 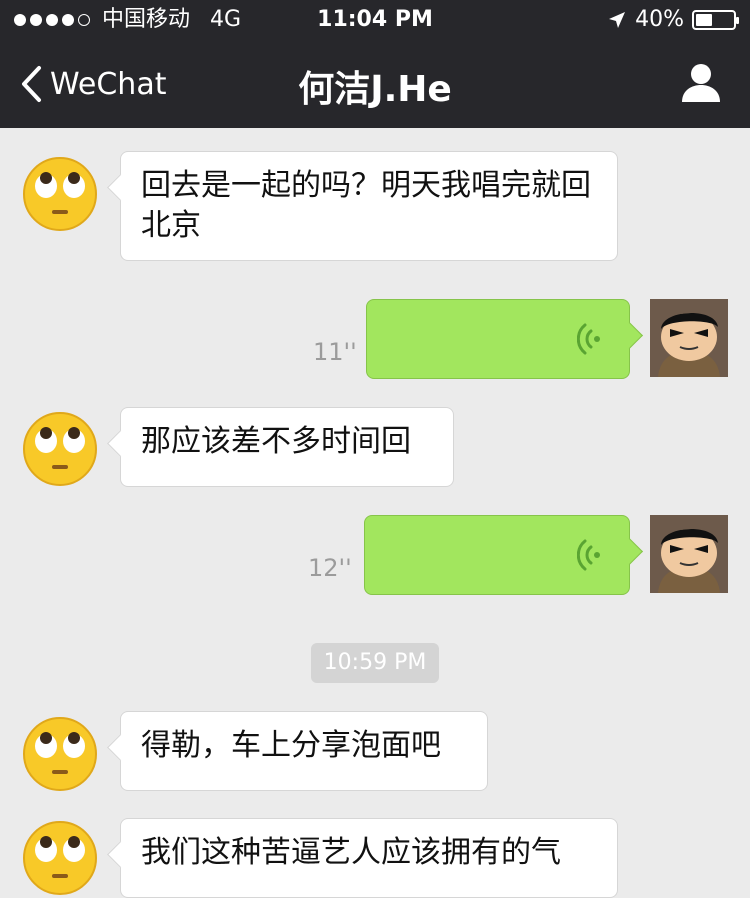 I want to click on status-right: 40%, so click(x=673, y=20).